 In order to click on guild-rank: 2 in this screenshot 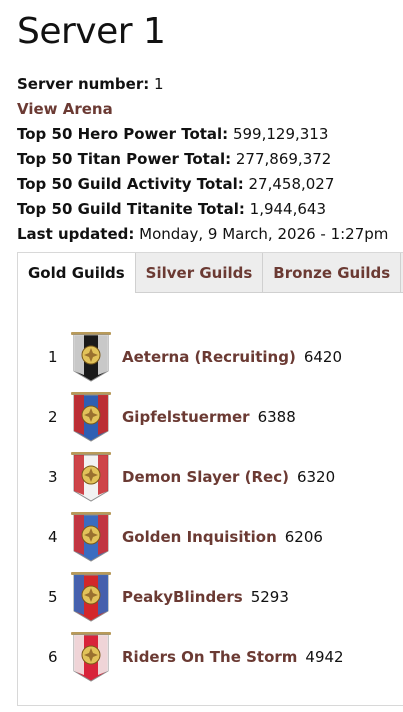, I will do `click(53, 417)`.